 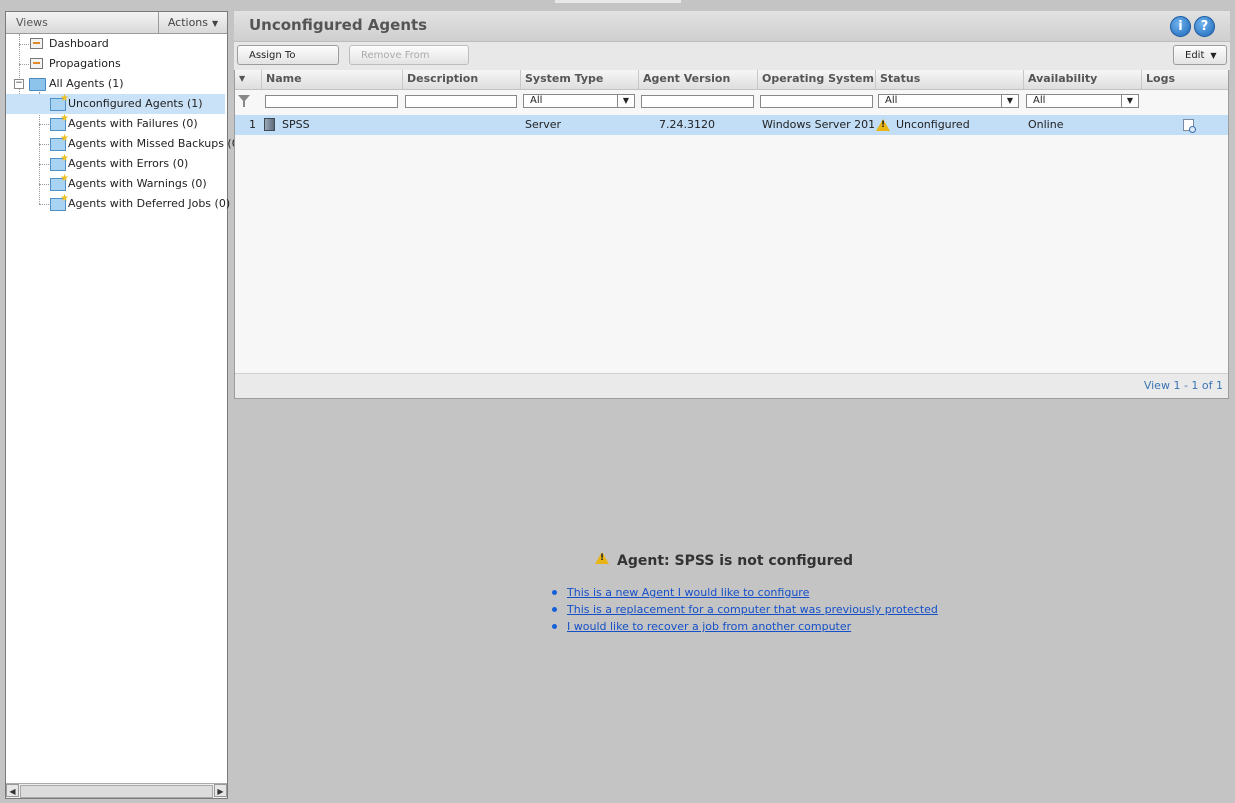 I want to click on tree-item-agents-with-warnings: ★ Agents with Warnings (0), so click(x=115, y=184).